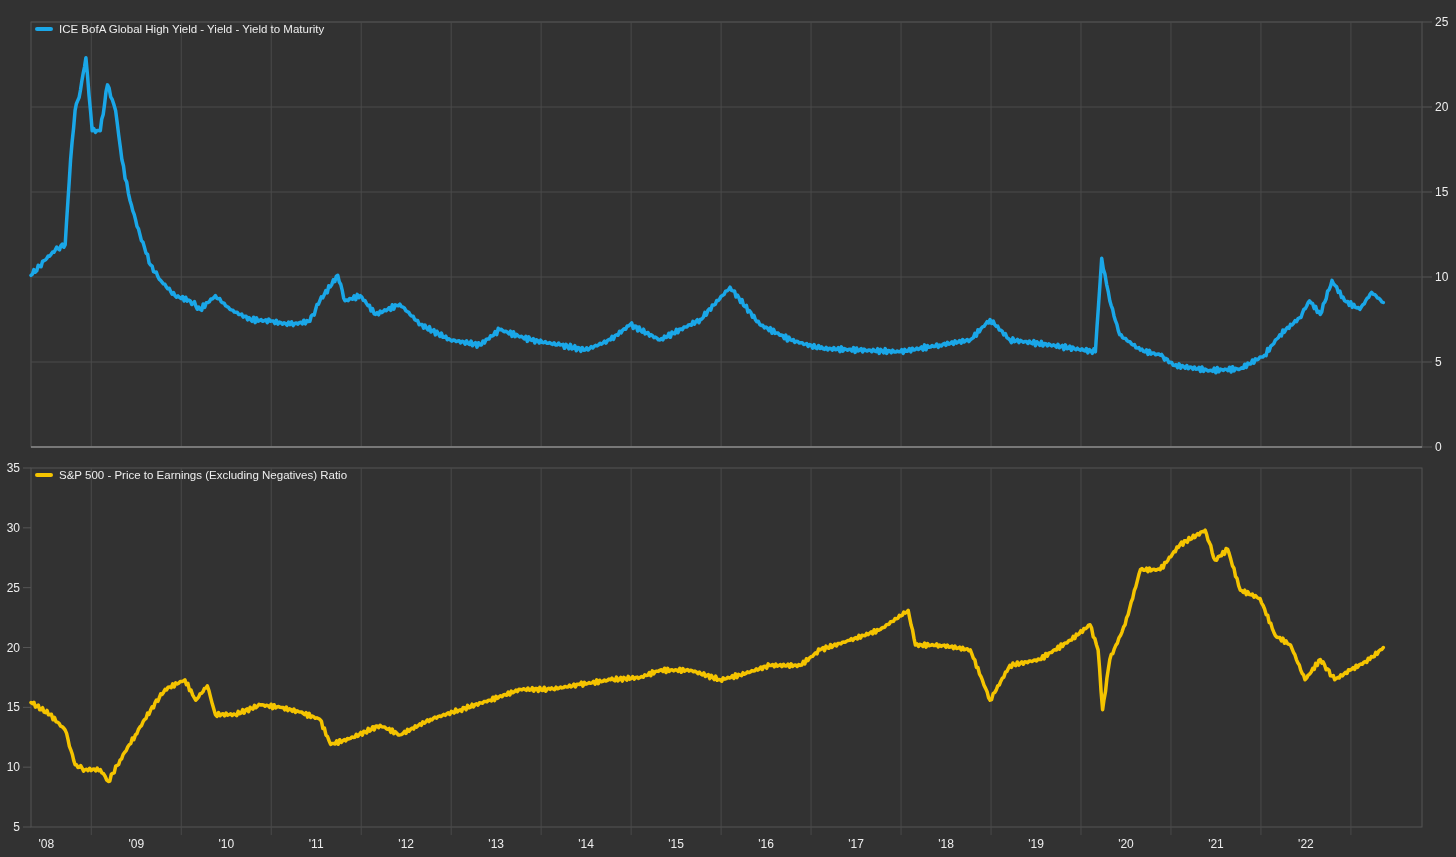 The height and width of the screenshot is (857, 1456). Describe the element at coordinates (766, 844) in the screenshot. I see `x-axis-label: '16` at that location.